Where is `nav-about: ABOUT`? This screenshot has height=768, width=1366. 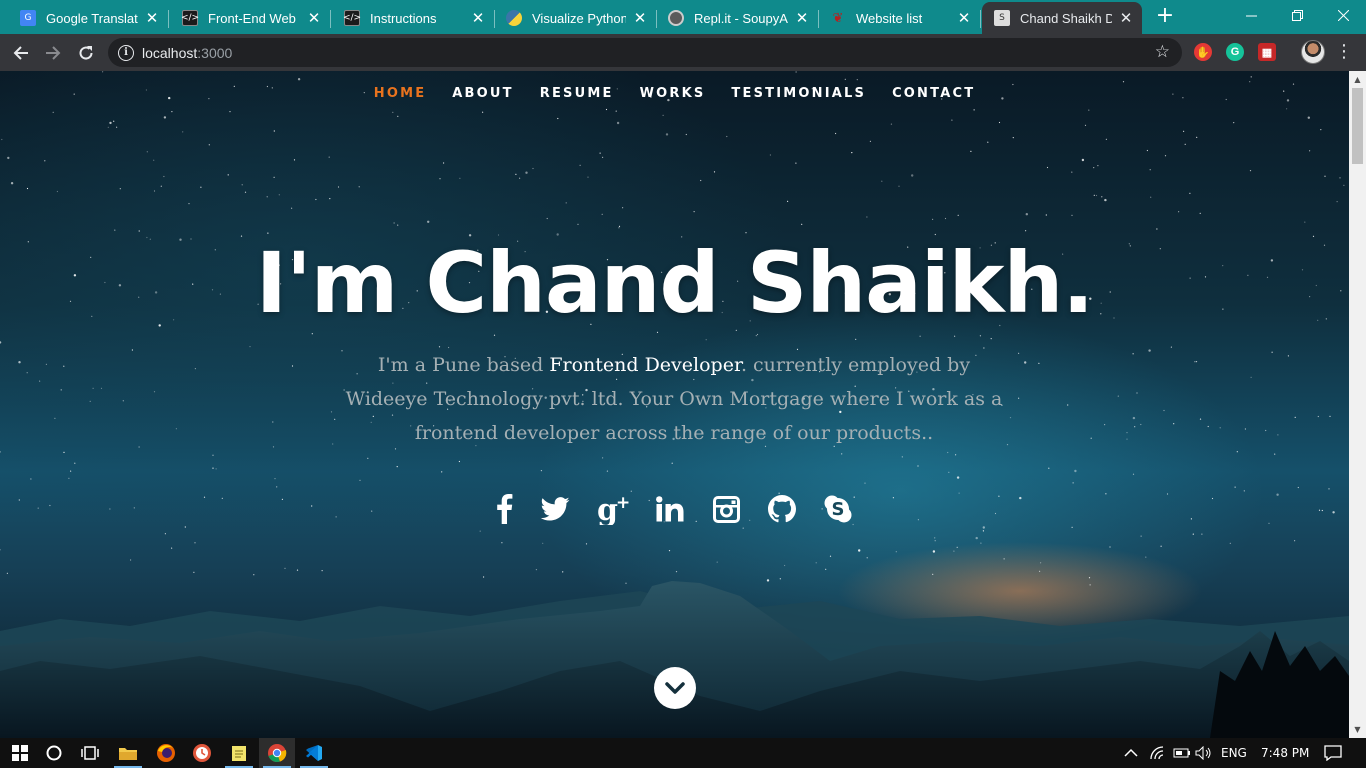 nav-about: ABOUT is located at coordinates (482, 94).